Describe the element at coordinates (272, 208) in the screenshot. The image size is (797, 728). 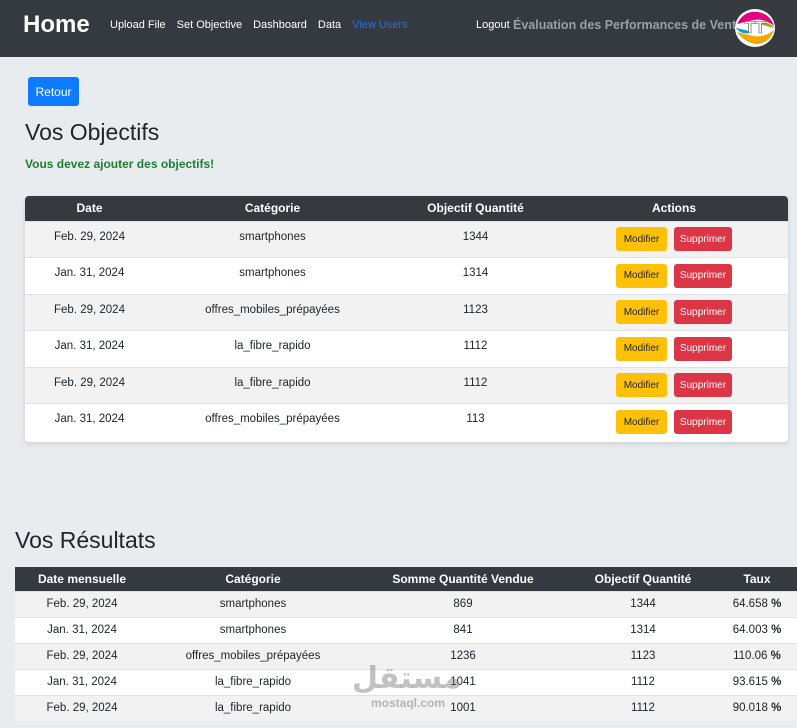
I see `header-category: Catégorie` at that location.